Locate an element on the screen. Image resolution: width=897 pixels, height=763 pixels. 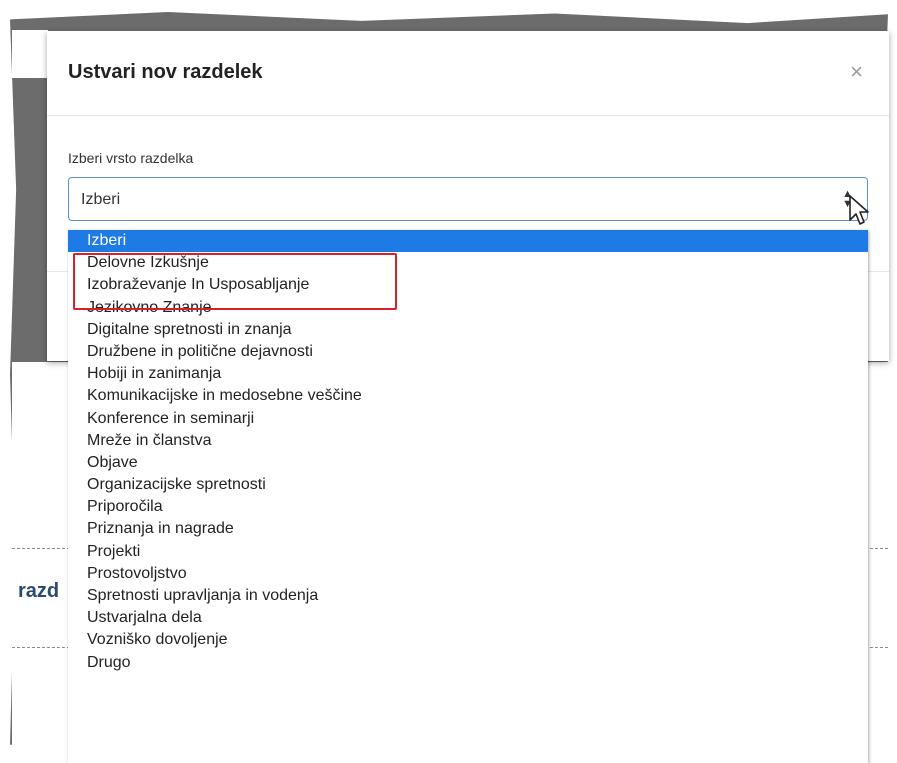
dropdown-option: Hobiji in zanimanja is located at coordinates (468, 374).